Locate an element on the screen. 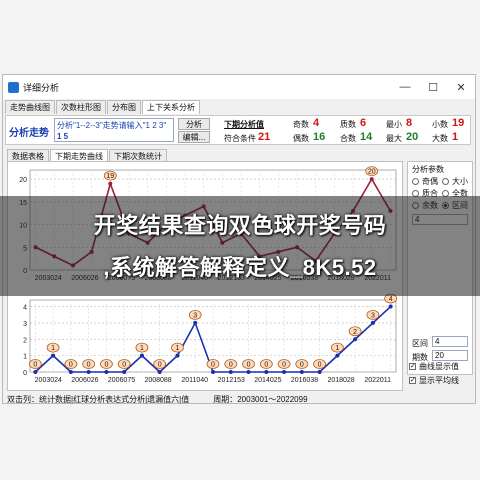 This screenshot has width=480, height=480. minimize-button: — is located at coordinates (405, 87).